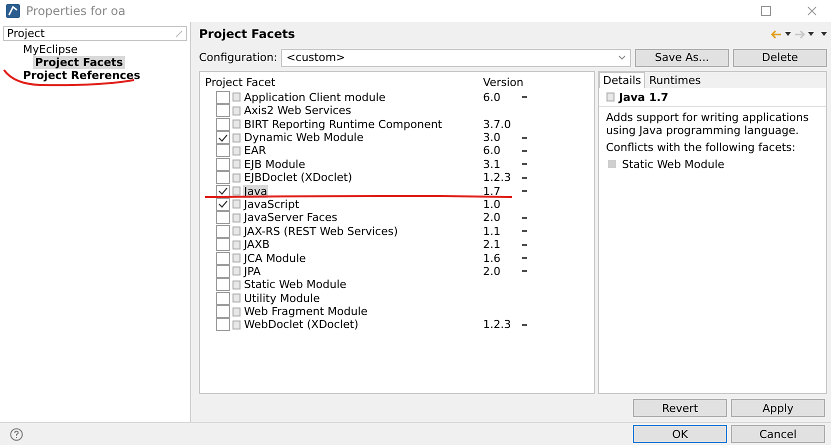 The image size is (831, 445). I want to click on column-header: Version, so click(503, 82).